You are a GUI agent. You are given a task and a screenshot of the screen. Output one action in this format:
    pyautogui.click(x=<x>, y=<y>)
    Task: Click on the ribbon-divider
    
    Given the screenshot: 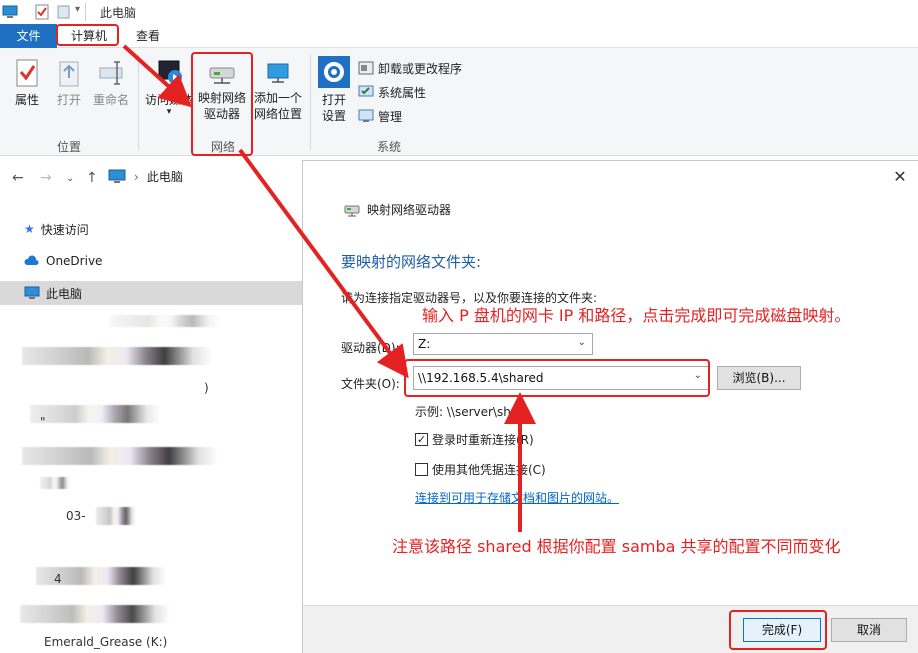 What is the action you would take?
    pyautogui.click(x=310, y=102)
    